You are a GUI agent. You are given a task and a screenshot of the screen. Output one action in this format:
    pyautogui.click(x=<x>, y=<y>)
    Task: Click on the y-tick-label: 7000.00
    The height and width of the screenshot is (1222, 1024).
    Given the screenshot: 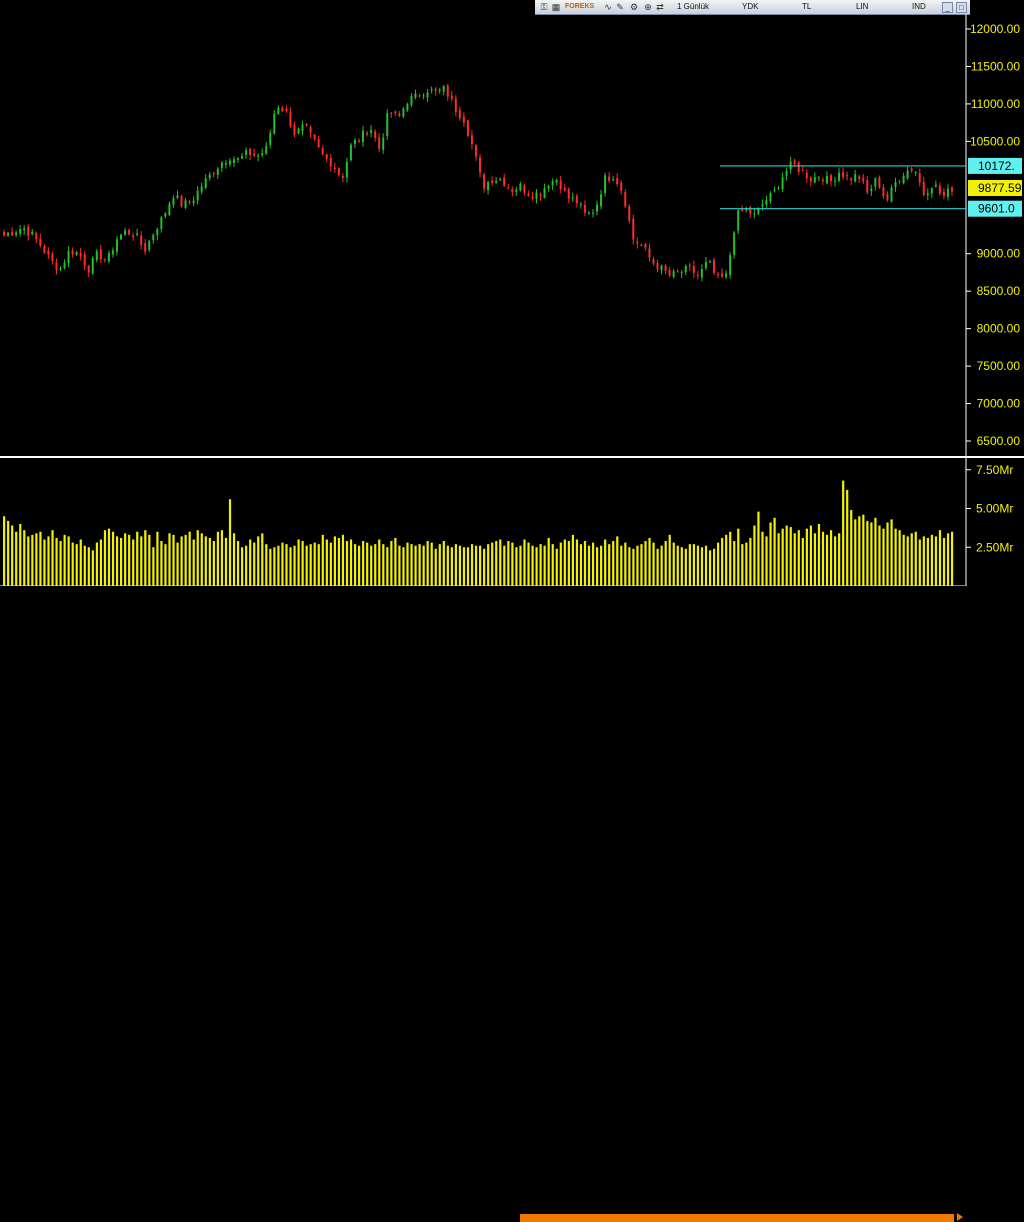 What is the action you would take?
    pyautogui.click(x=999, y=404)
    